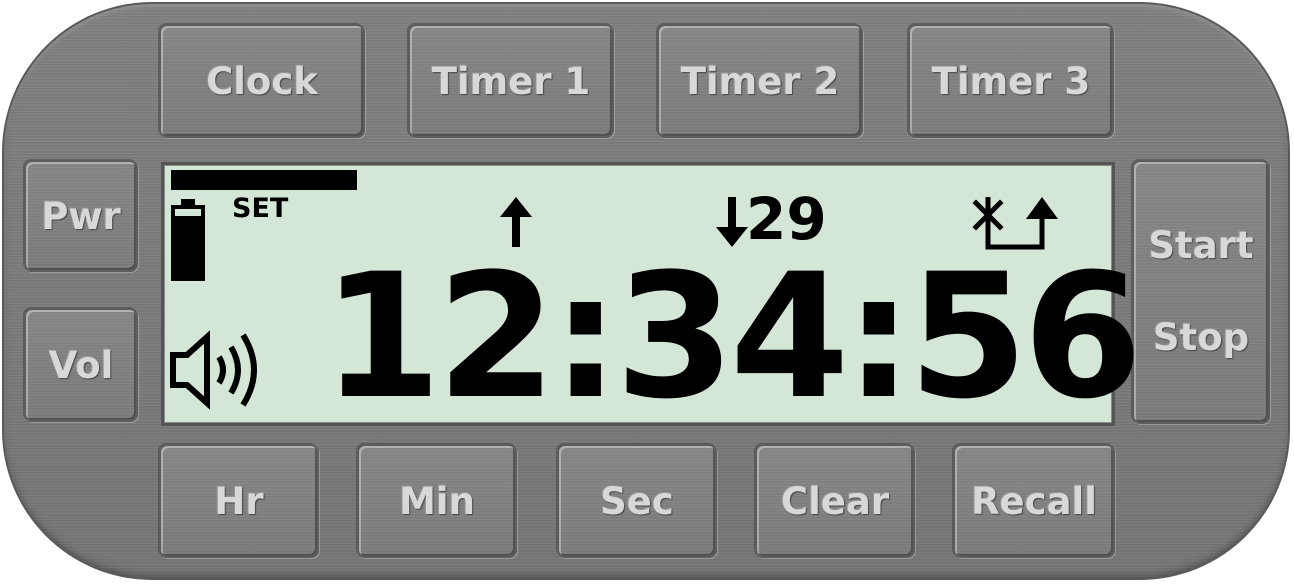 This screenshot has height=584, width=1294. I want to click on minute-button: Min, so click(437, 501).